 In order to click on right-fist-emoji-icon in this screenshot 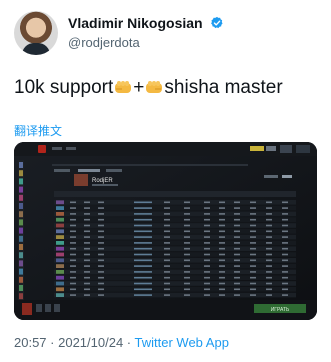, I will do `click(154, 87)`.